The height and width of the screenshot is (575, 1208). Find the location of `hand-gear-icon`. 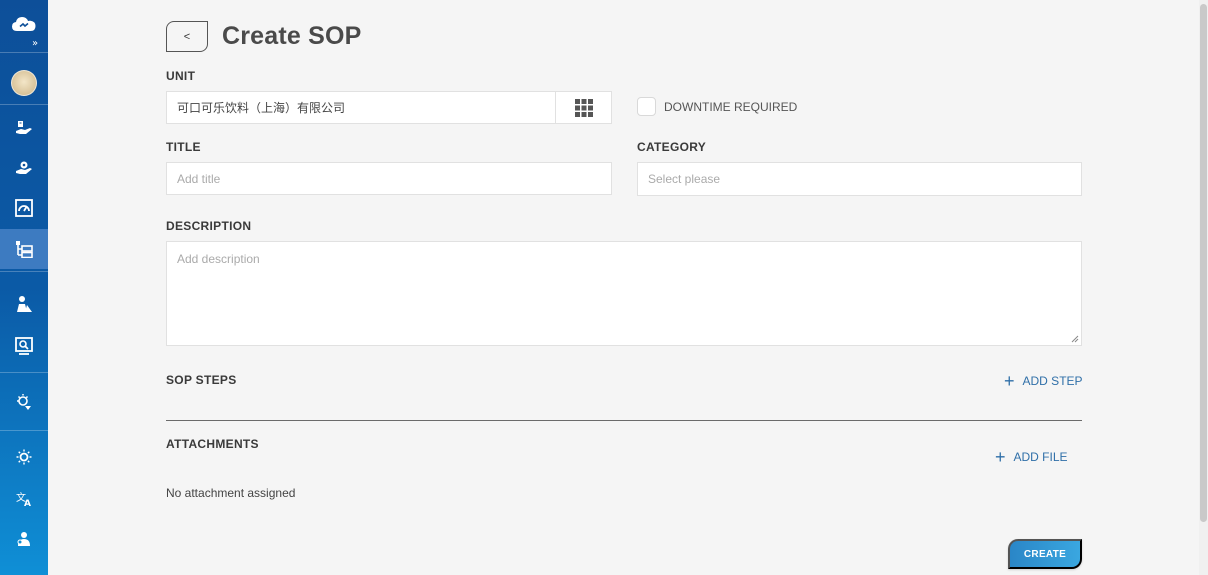

hand-gear-icon is located at coordinates (24, 127).